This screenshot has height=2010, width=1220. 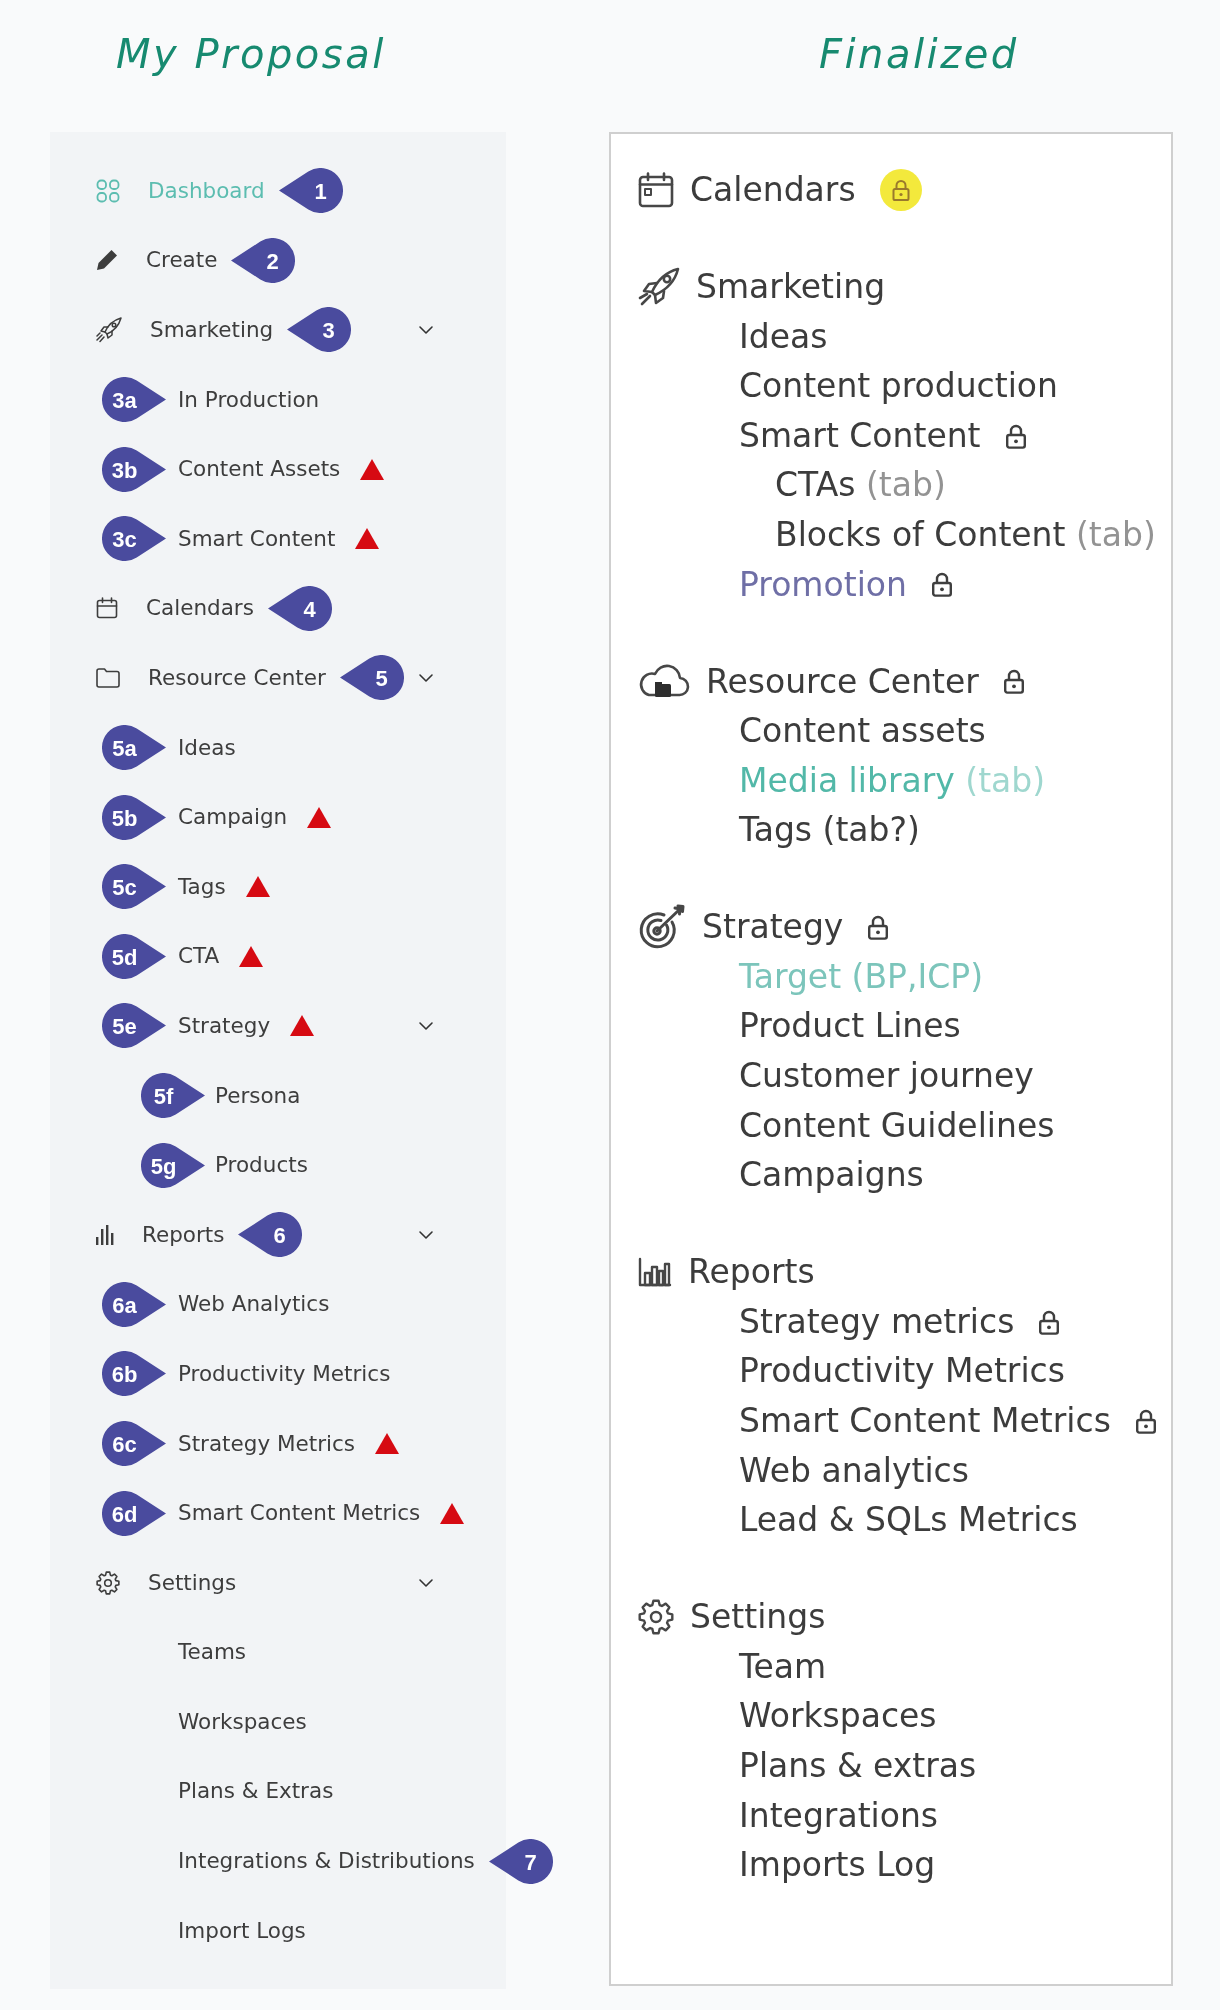 I want to click on sidebar-item: Settings, so click(x=166, y=1582).